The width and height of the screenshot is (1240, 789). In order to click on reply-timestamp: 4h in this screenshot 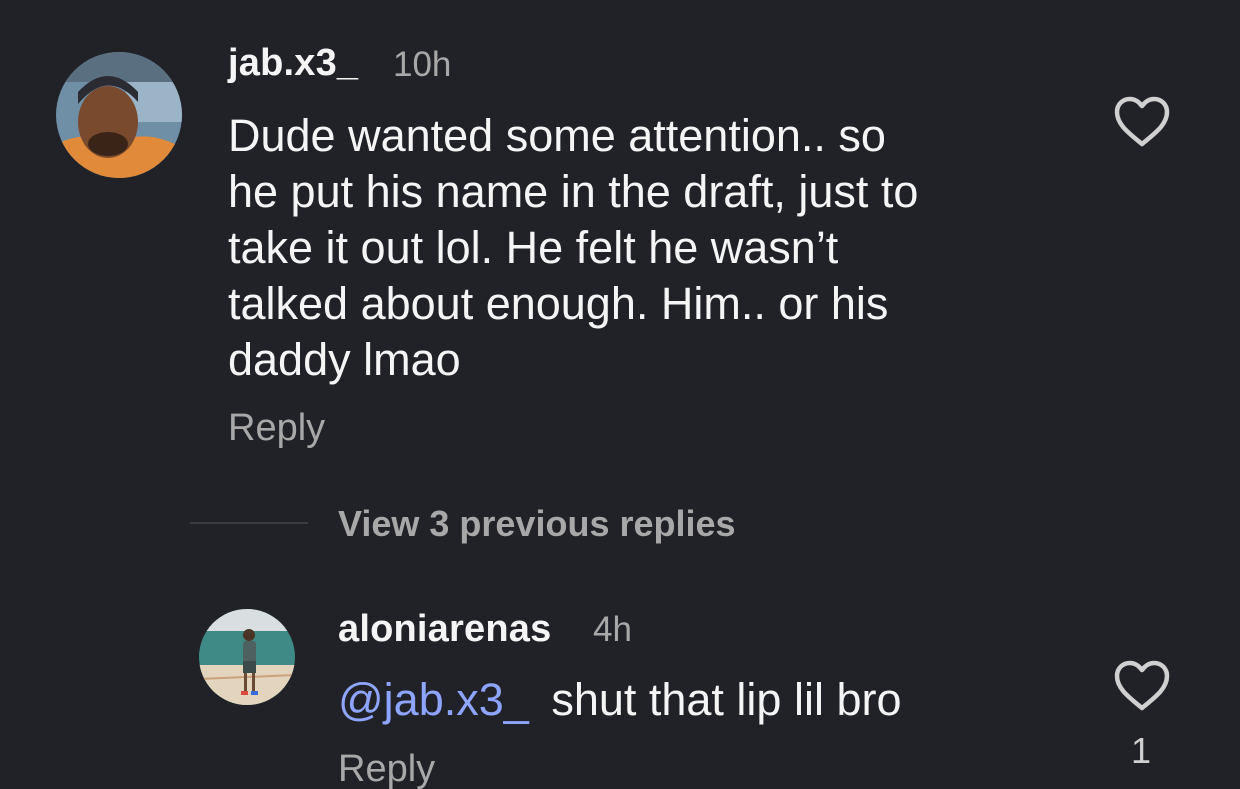, I will do `click(612, 629)`.